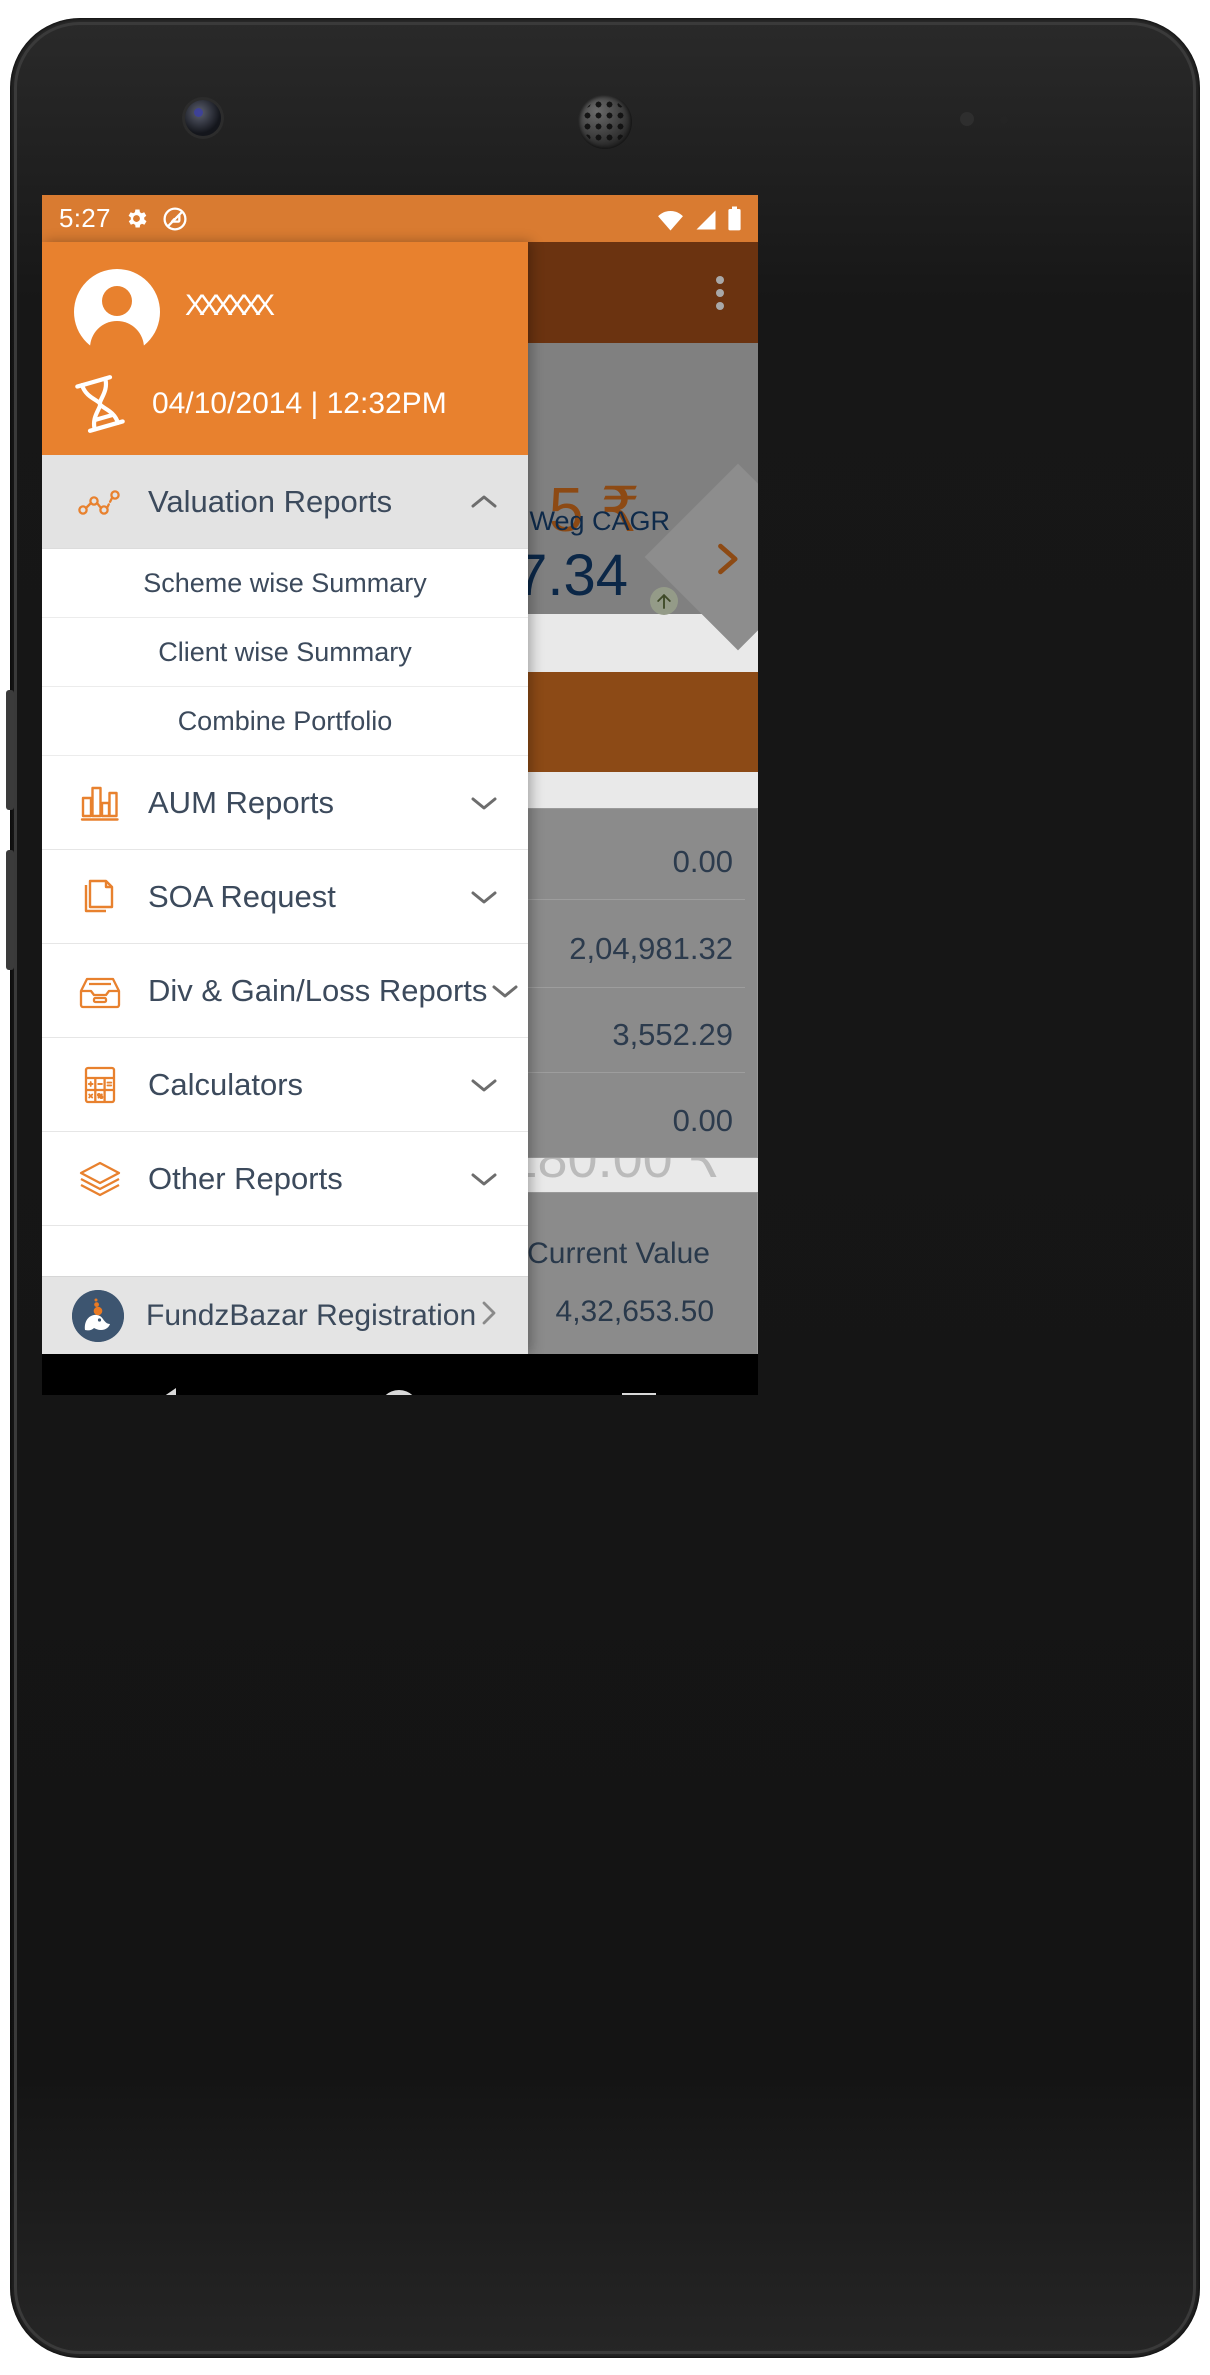 Image resolution: width=1210 pixels, height=2375 pixels. I want to click on status-bar: 5:27, so click(400, 218).